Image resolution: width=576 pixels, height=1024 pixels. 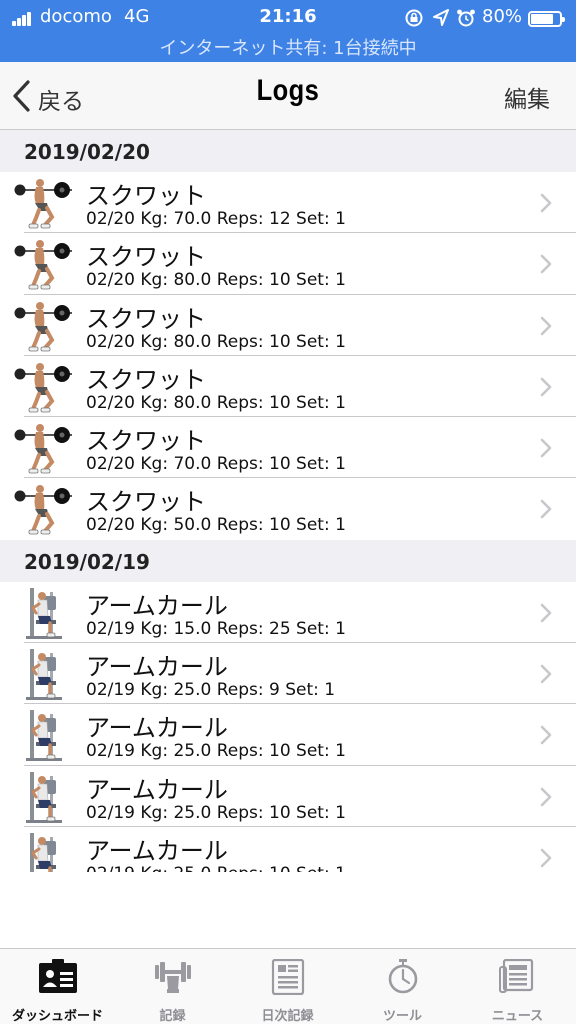 I want to click on log-detail: 02/19 Kg: 15.0 Reps: 25 Set: 1, so click(x=216, y=628).